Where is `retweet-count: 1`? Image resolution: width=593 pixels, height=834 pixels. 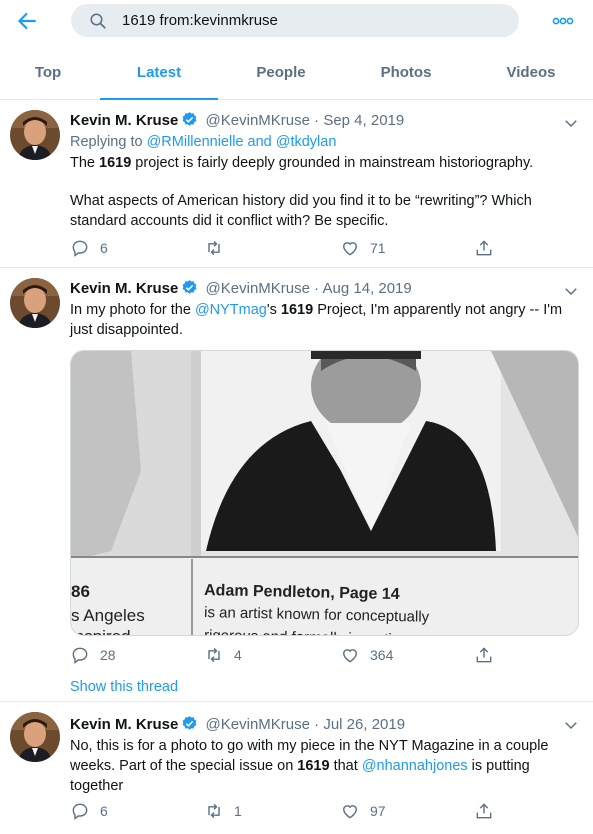
retweet-count: 1 is located at coordinates (238, 811).